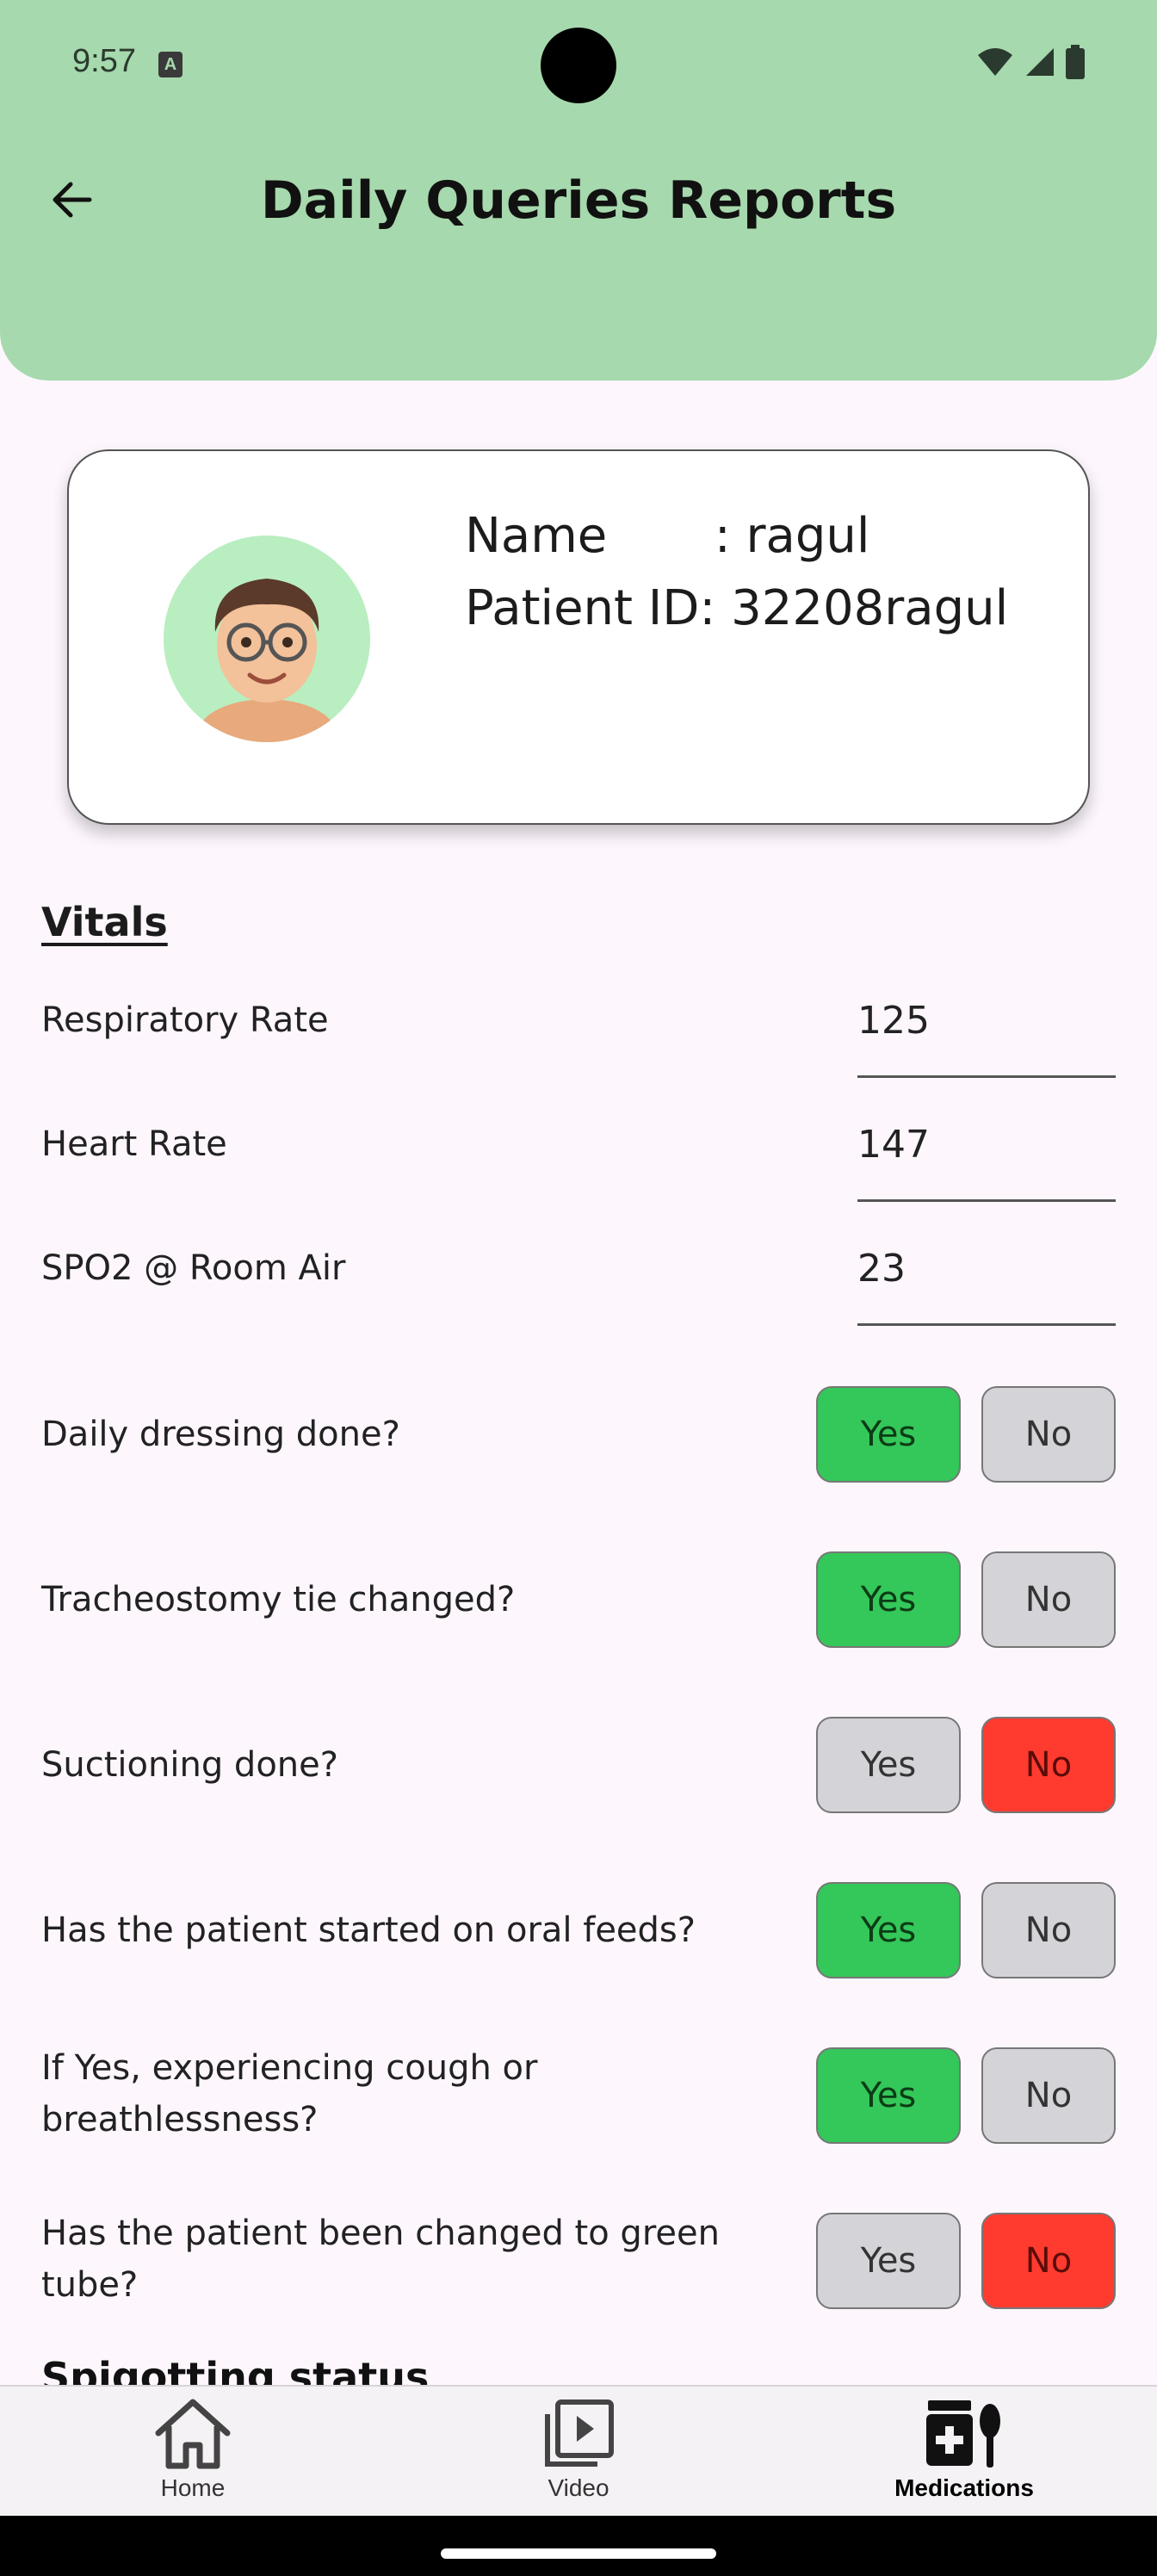 This screenshot has height=2576, width=1157. I want to click on nav-video: Video, so click(579, 2452).